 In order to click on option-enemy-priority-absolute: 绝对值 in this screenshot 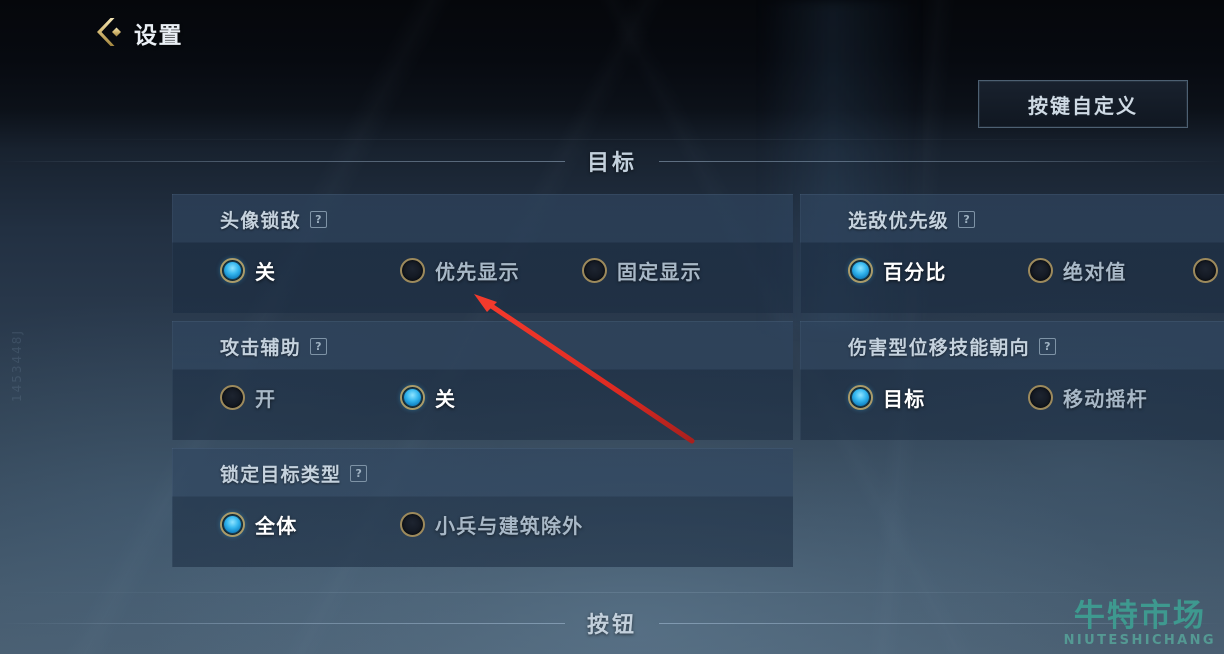, I will do `click(1110, 270)`.